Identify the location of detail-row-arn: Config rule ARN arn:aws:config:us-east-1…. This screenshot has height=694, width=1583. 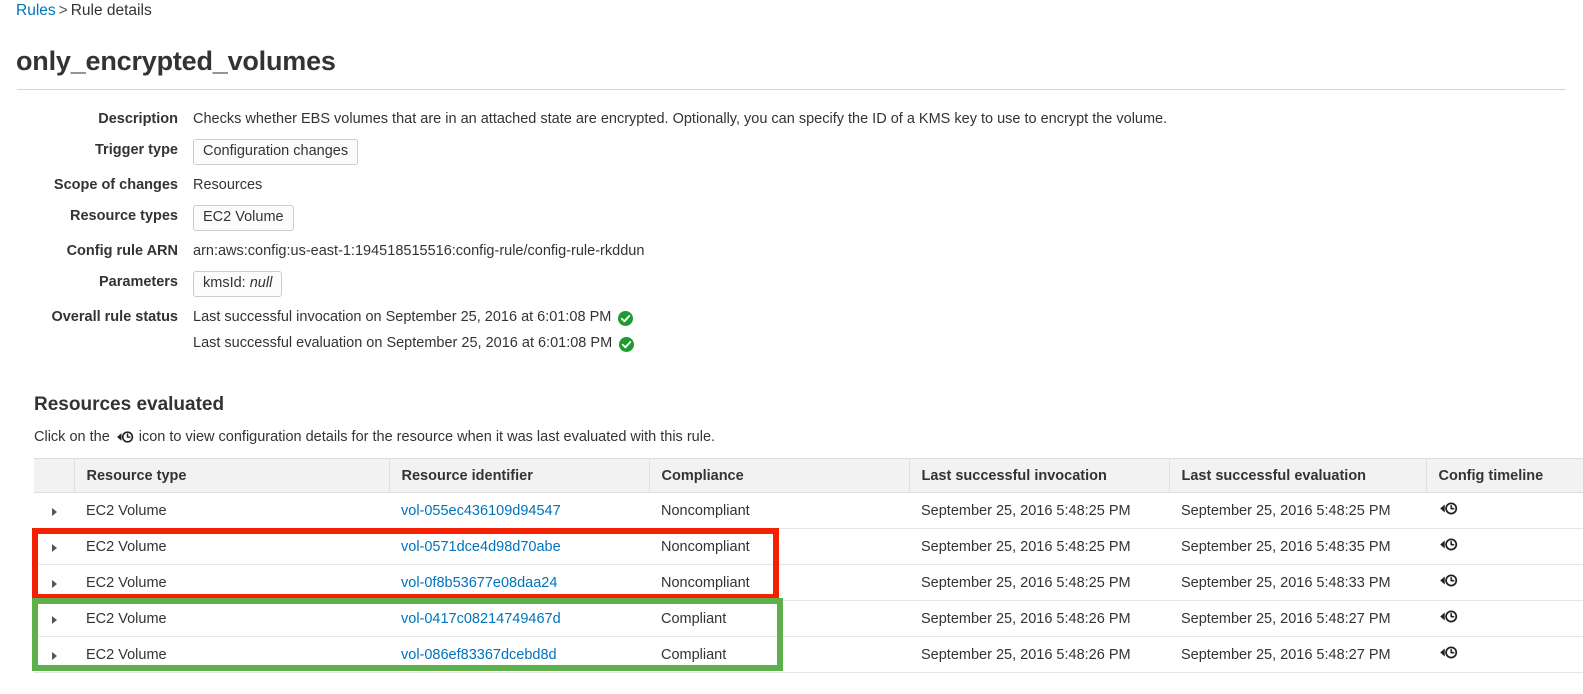
(791, 251).